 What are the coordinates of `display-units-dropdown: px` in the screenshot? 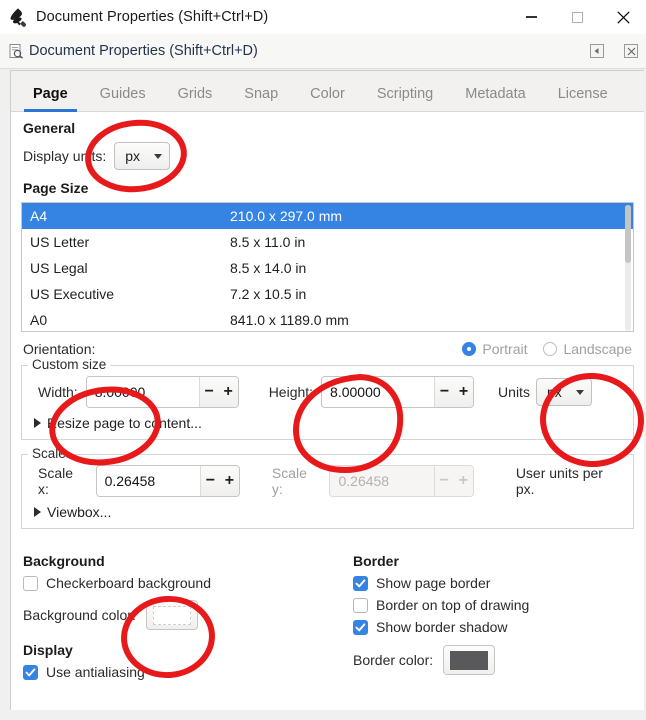 It's located at (142, 156).